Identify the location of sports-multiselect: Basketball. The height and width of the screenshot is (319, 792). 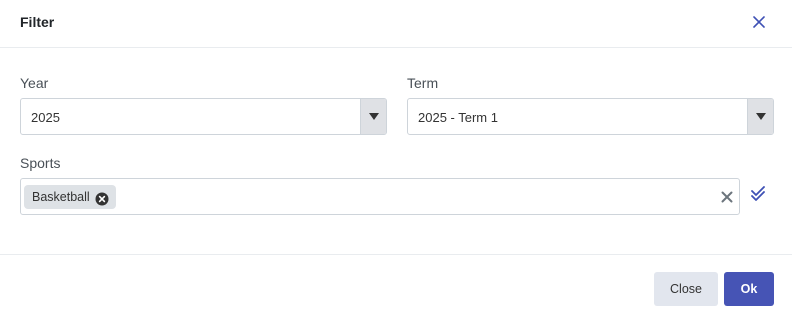
(380, 196).